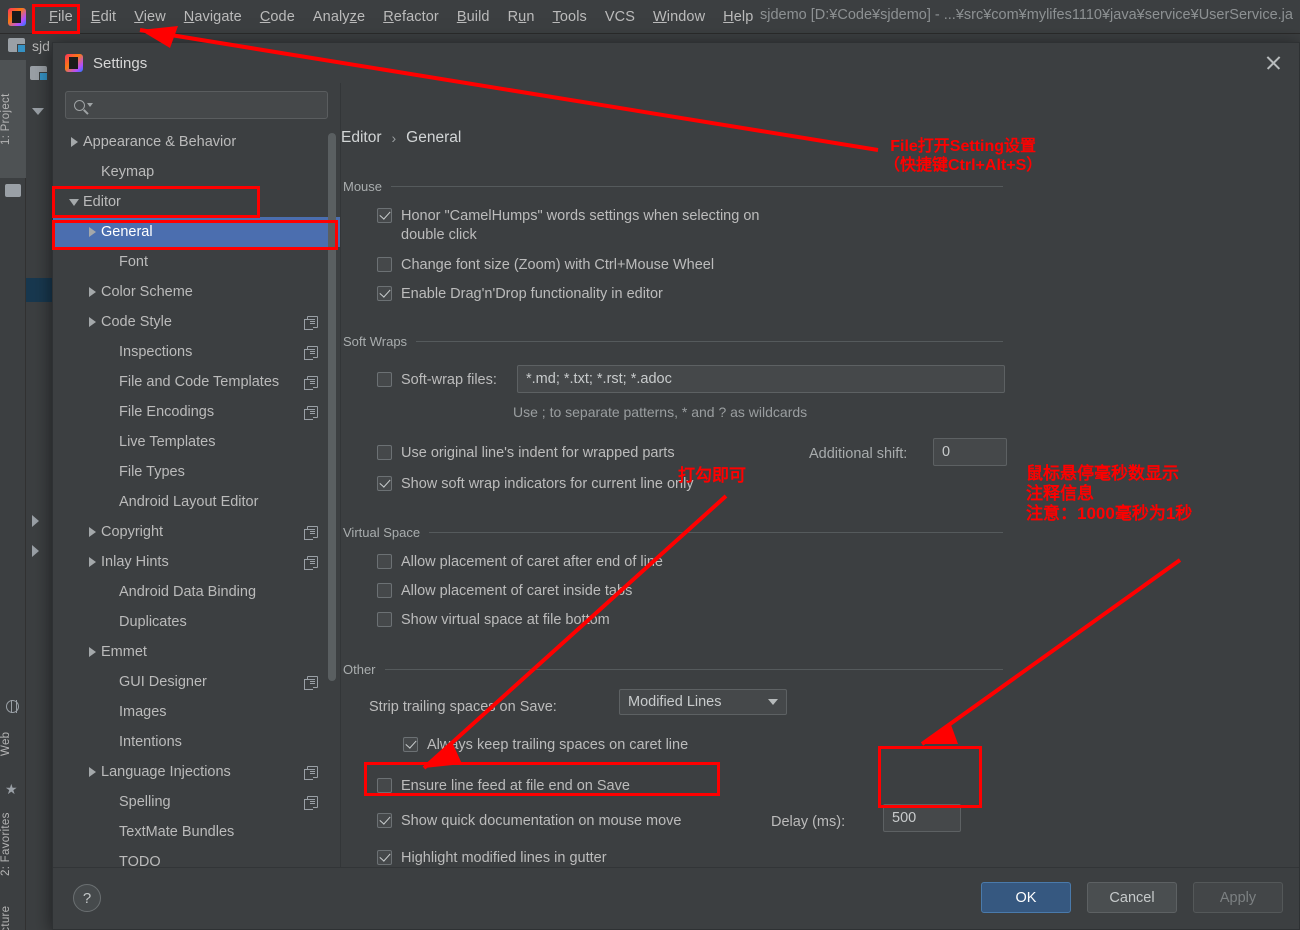 This screenshot has width=1300, height=930. What do you see at coordinates (411, 17) in the screenshot?
I see `menu-item-refactor: Refactor` at bounding box center [411, 17].